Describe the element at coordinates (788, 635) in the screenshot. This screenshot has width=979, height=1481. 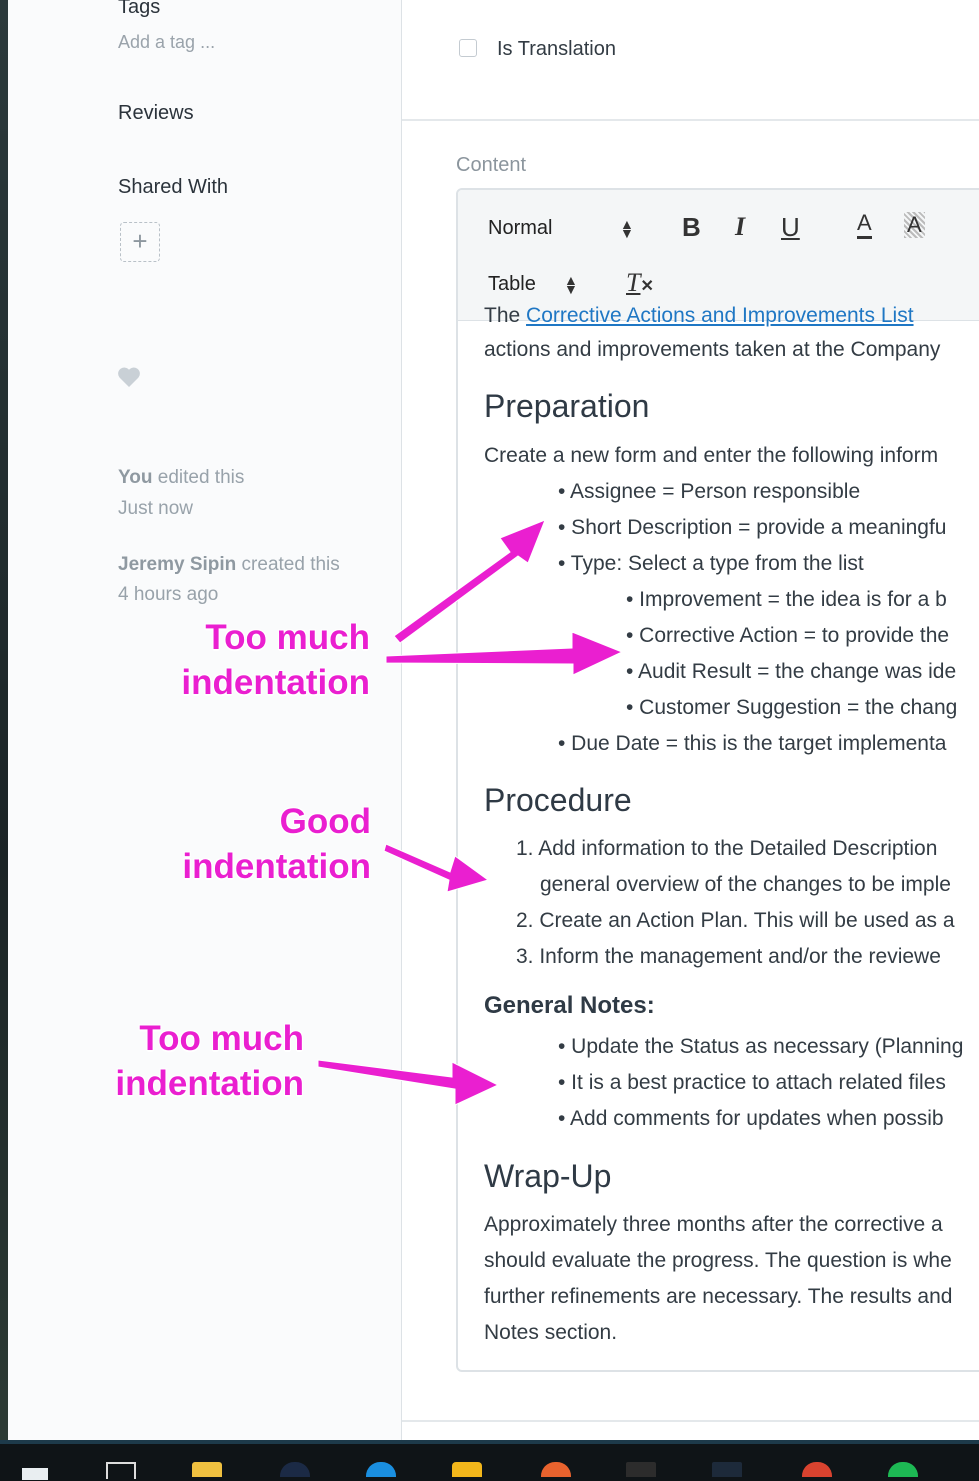
I see `sub-list-item: • Corrective Action = to provide the` at that location.